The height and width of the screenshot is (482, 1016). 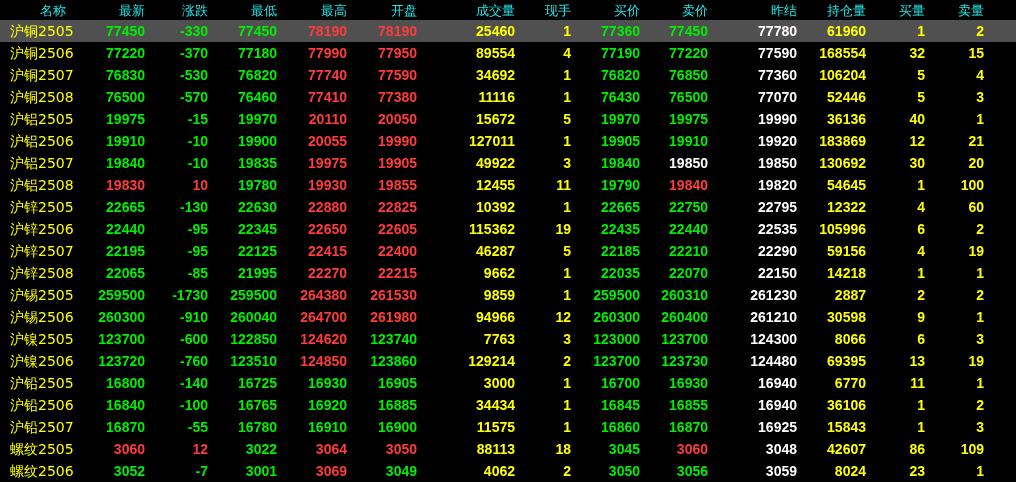 What do you see at coordinates (620, 53) in the screenshot?
I see `table-cell: 77190` at bounding box center [620, 53].